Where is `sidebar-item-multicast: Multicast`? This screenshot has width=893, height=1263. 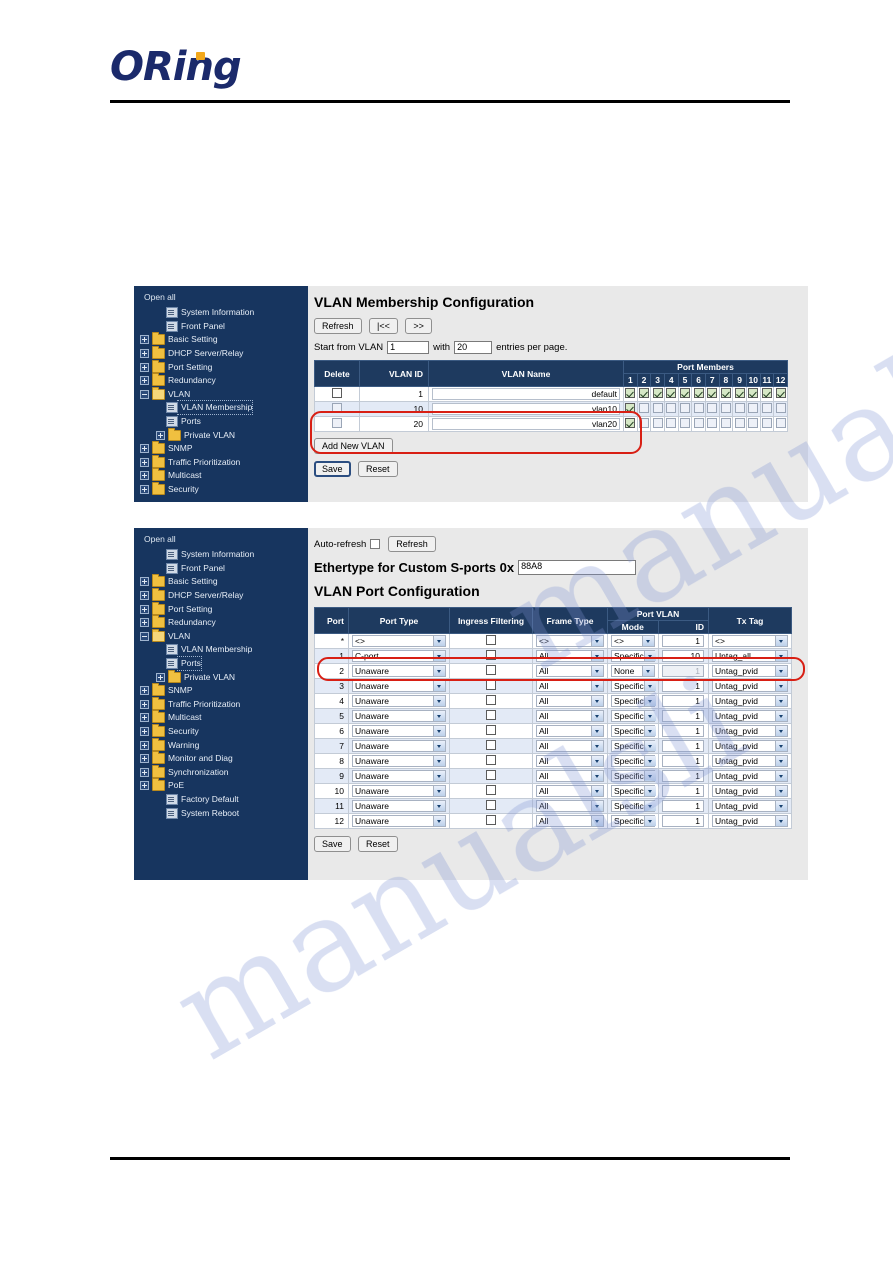 sidebar-item-multicast: Multicast is located at coordinates (221, 475).